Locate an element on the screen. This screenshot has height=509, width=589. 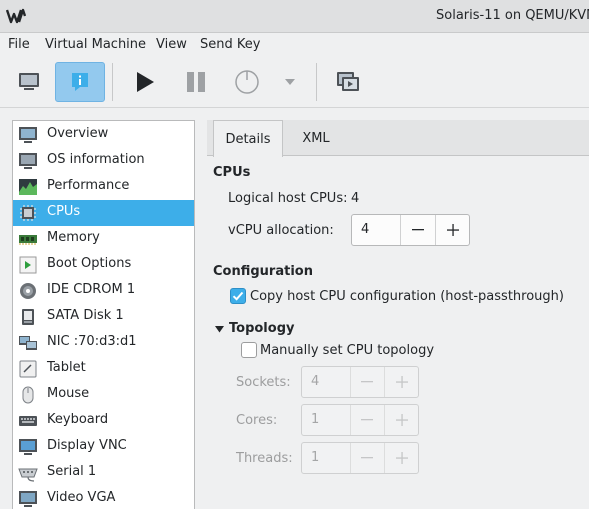
video-icon is located at coordinates (28, 499).